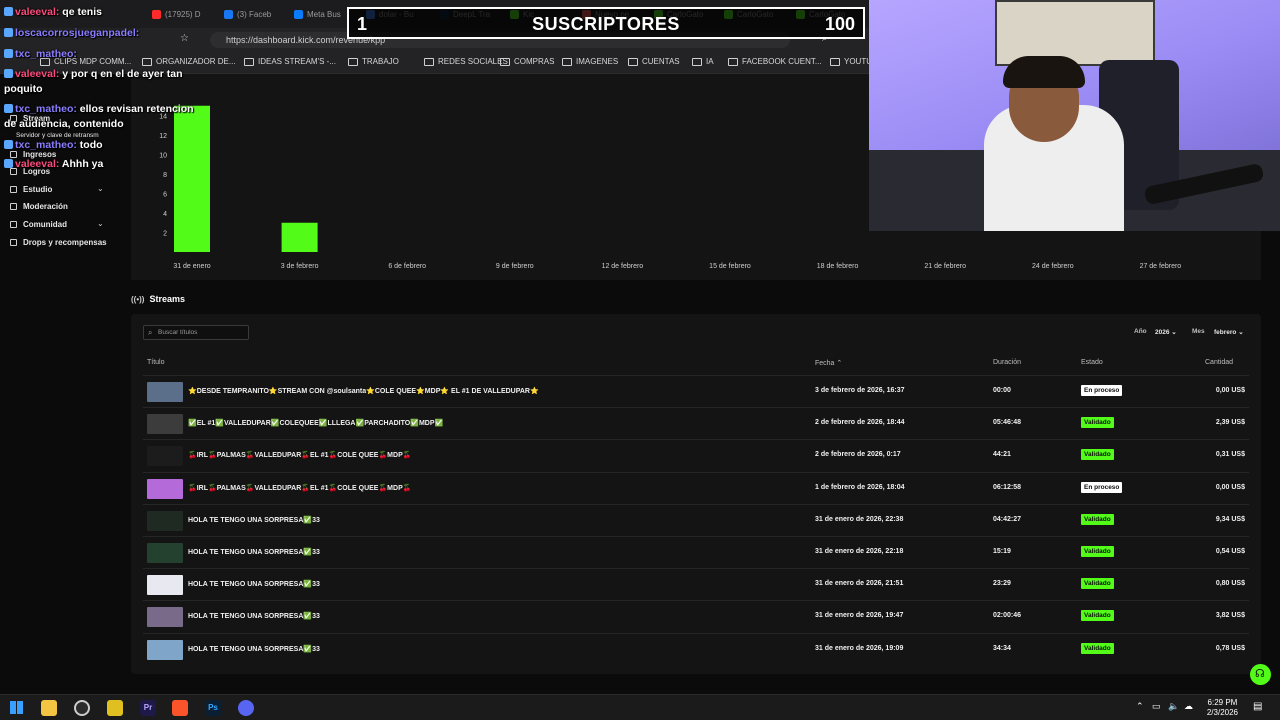 This screenshot has width=1280, height=720. What do you see at coordinates (1219, 362) in the screenshot?
I see `column-header-amount: Cantidad` at bounding box center [1219, 362].